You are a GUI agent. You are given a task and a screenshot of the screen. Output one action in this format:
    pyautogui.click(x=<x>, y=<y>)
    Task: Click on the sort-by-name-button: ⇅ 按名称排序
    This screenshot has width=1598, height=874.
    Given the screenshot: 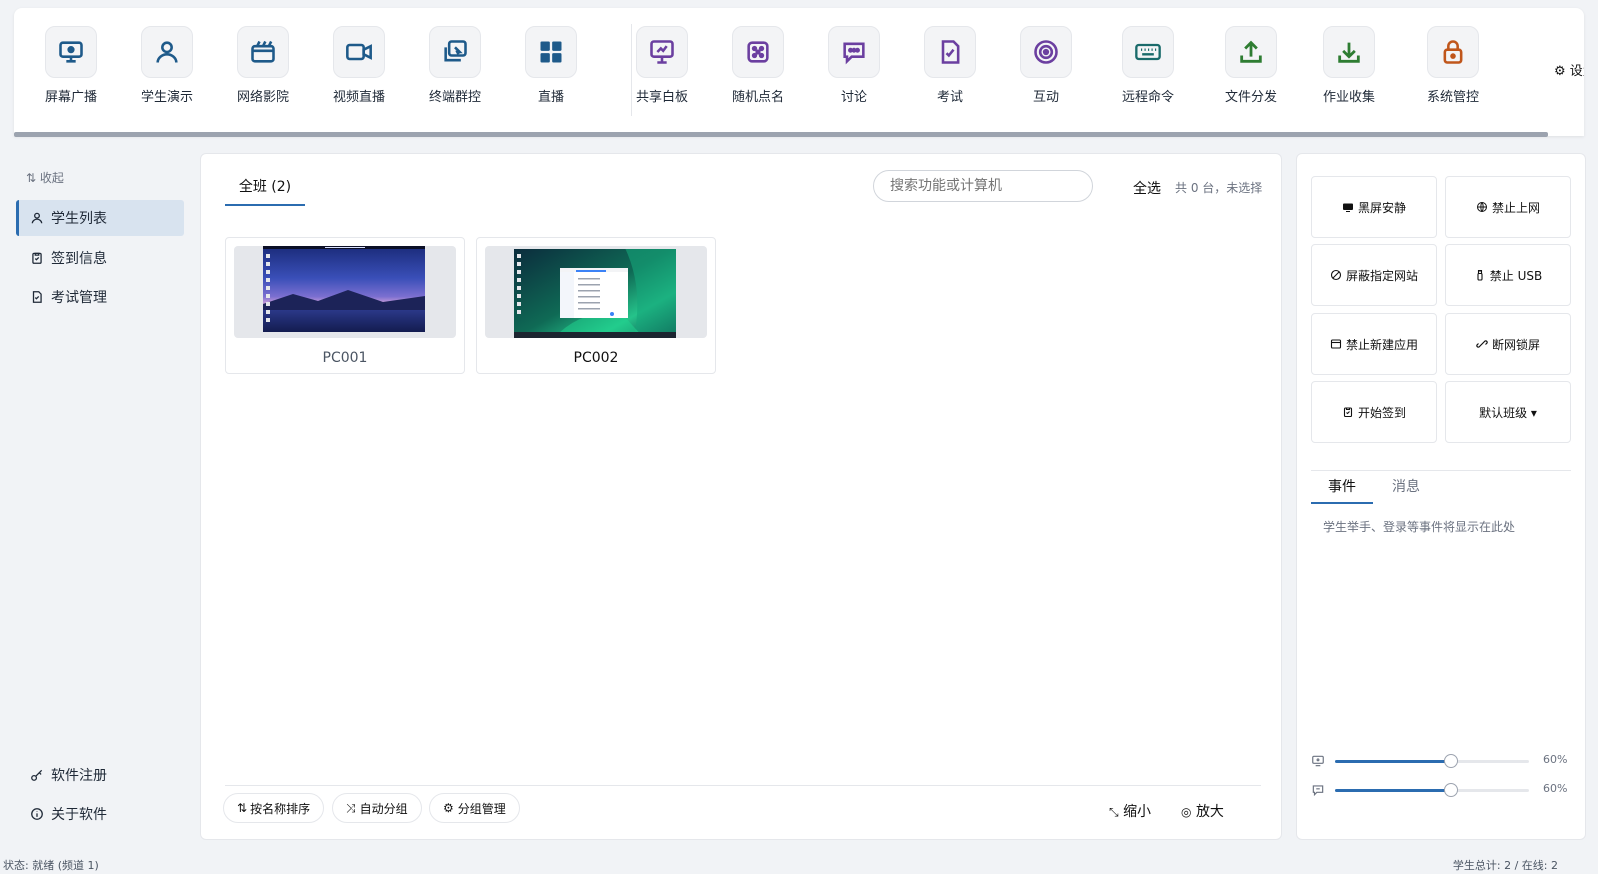 What is the action you would take?
    pyautogui.click(x=274, y=808)
    